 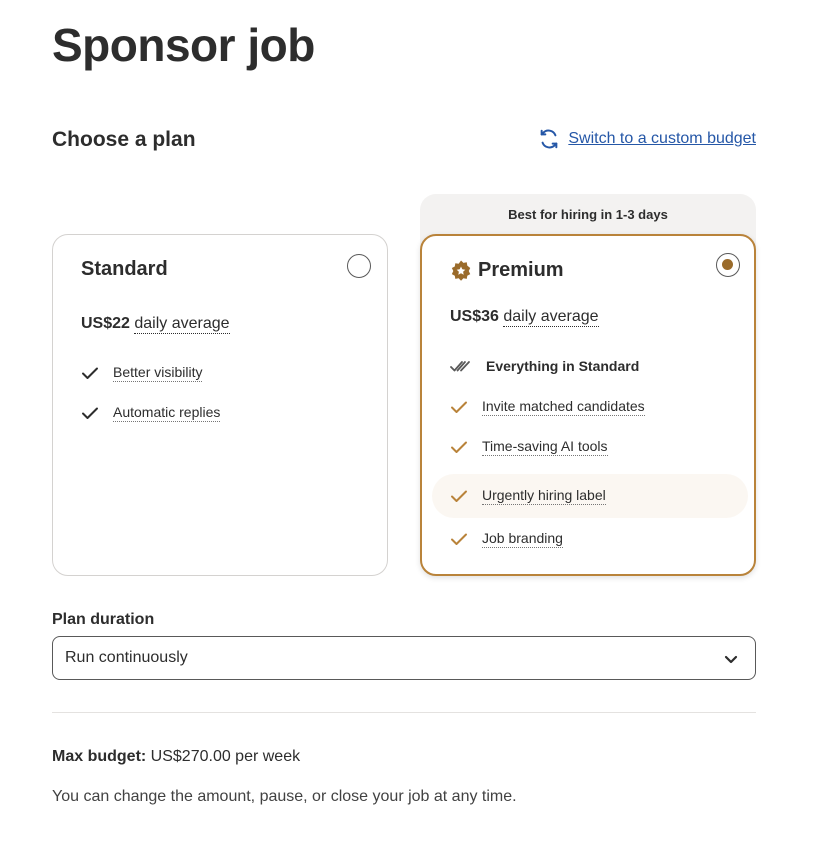 What do you see at coordinates (544, 496) in the screenshot?
I see `feature-label: Urgently hiring label` at bounding box center [544, 496].